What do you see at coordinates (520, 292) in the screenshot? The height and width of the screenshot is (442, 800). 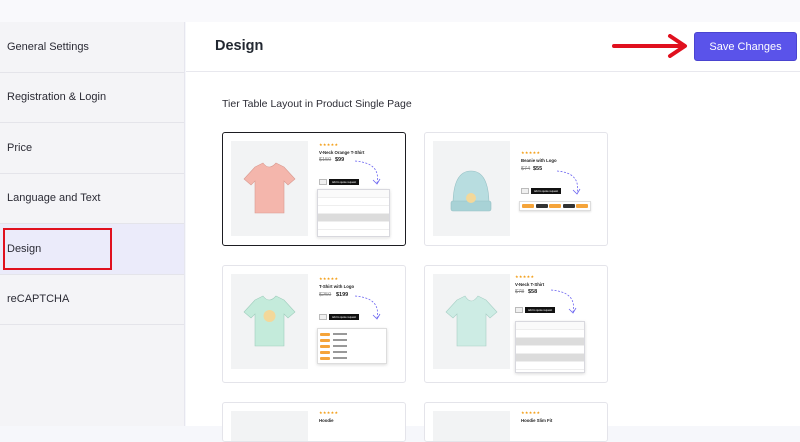 I see `old-price: $78` at bounding box center [520, 292].